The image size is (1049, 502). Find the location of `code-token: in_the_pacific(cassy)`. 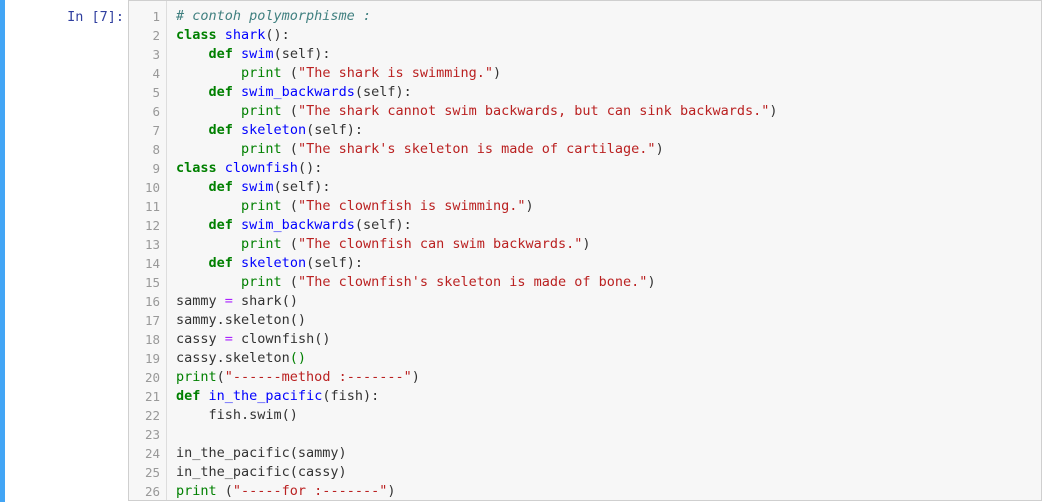

code-token: in_the_pacific(cassy) is located at coordinates (261, 472).